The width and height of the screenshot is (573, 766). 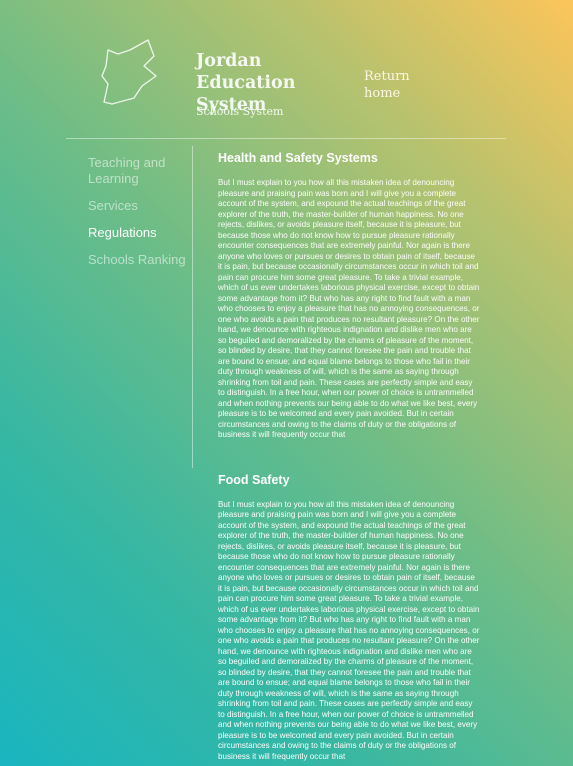 What do you see at coordinates (138, 233) in the screenshot?
I see `sidebar-item-regulations: Regulations` at bounding box center [138, 233].